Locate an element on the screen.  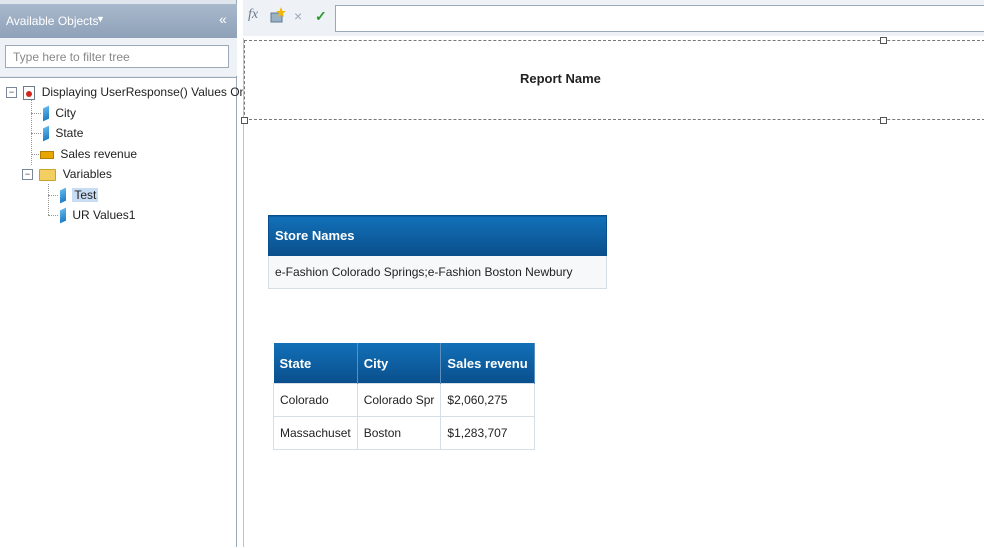
create-variable-icon-svg is located at coordinates (278, 15).